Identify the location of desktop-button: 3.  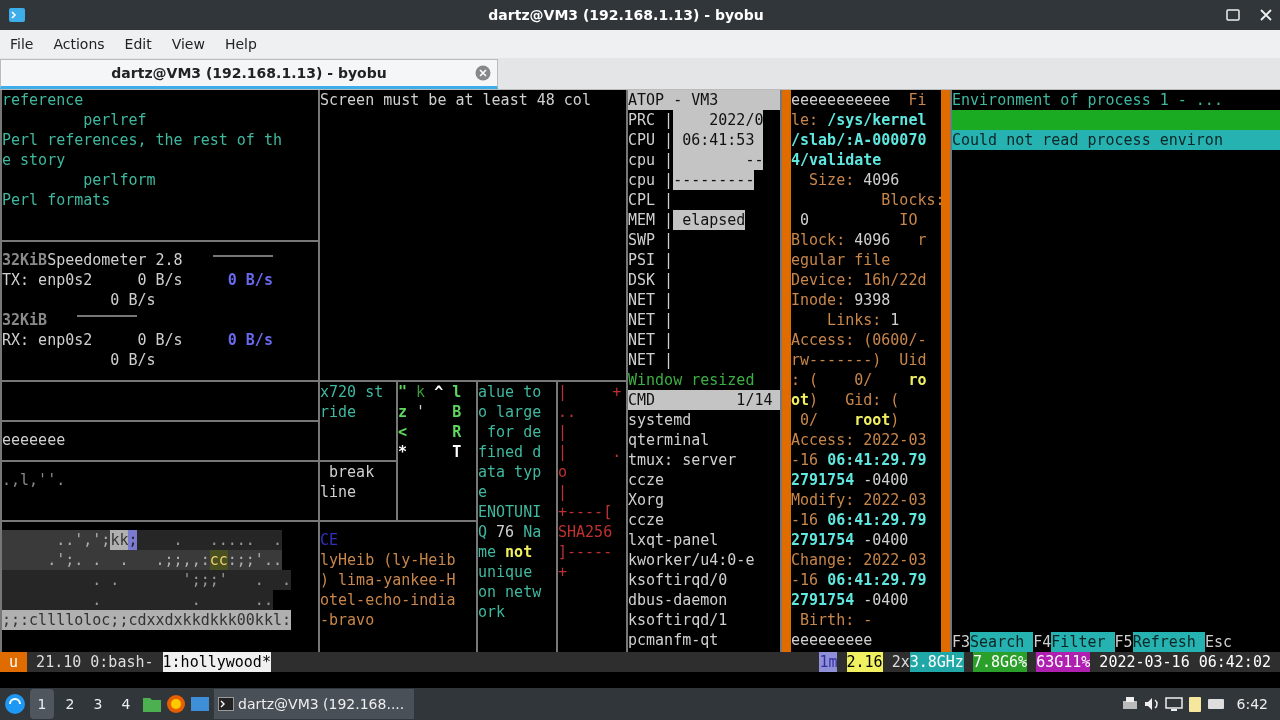
(98, 704).